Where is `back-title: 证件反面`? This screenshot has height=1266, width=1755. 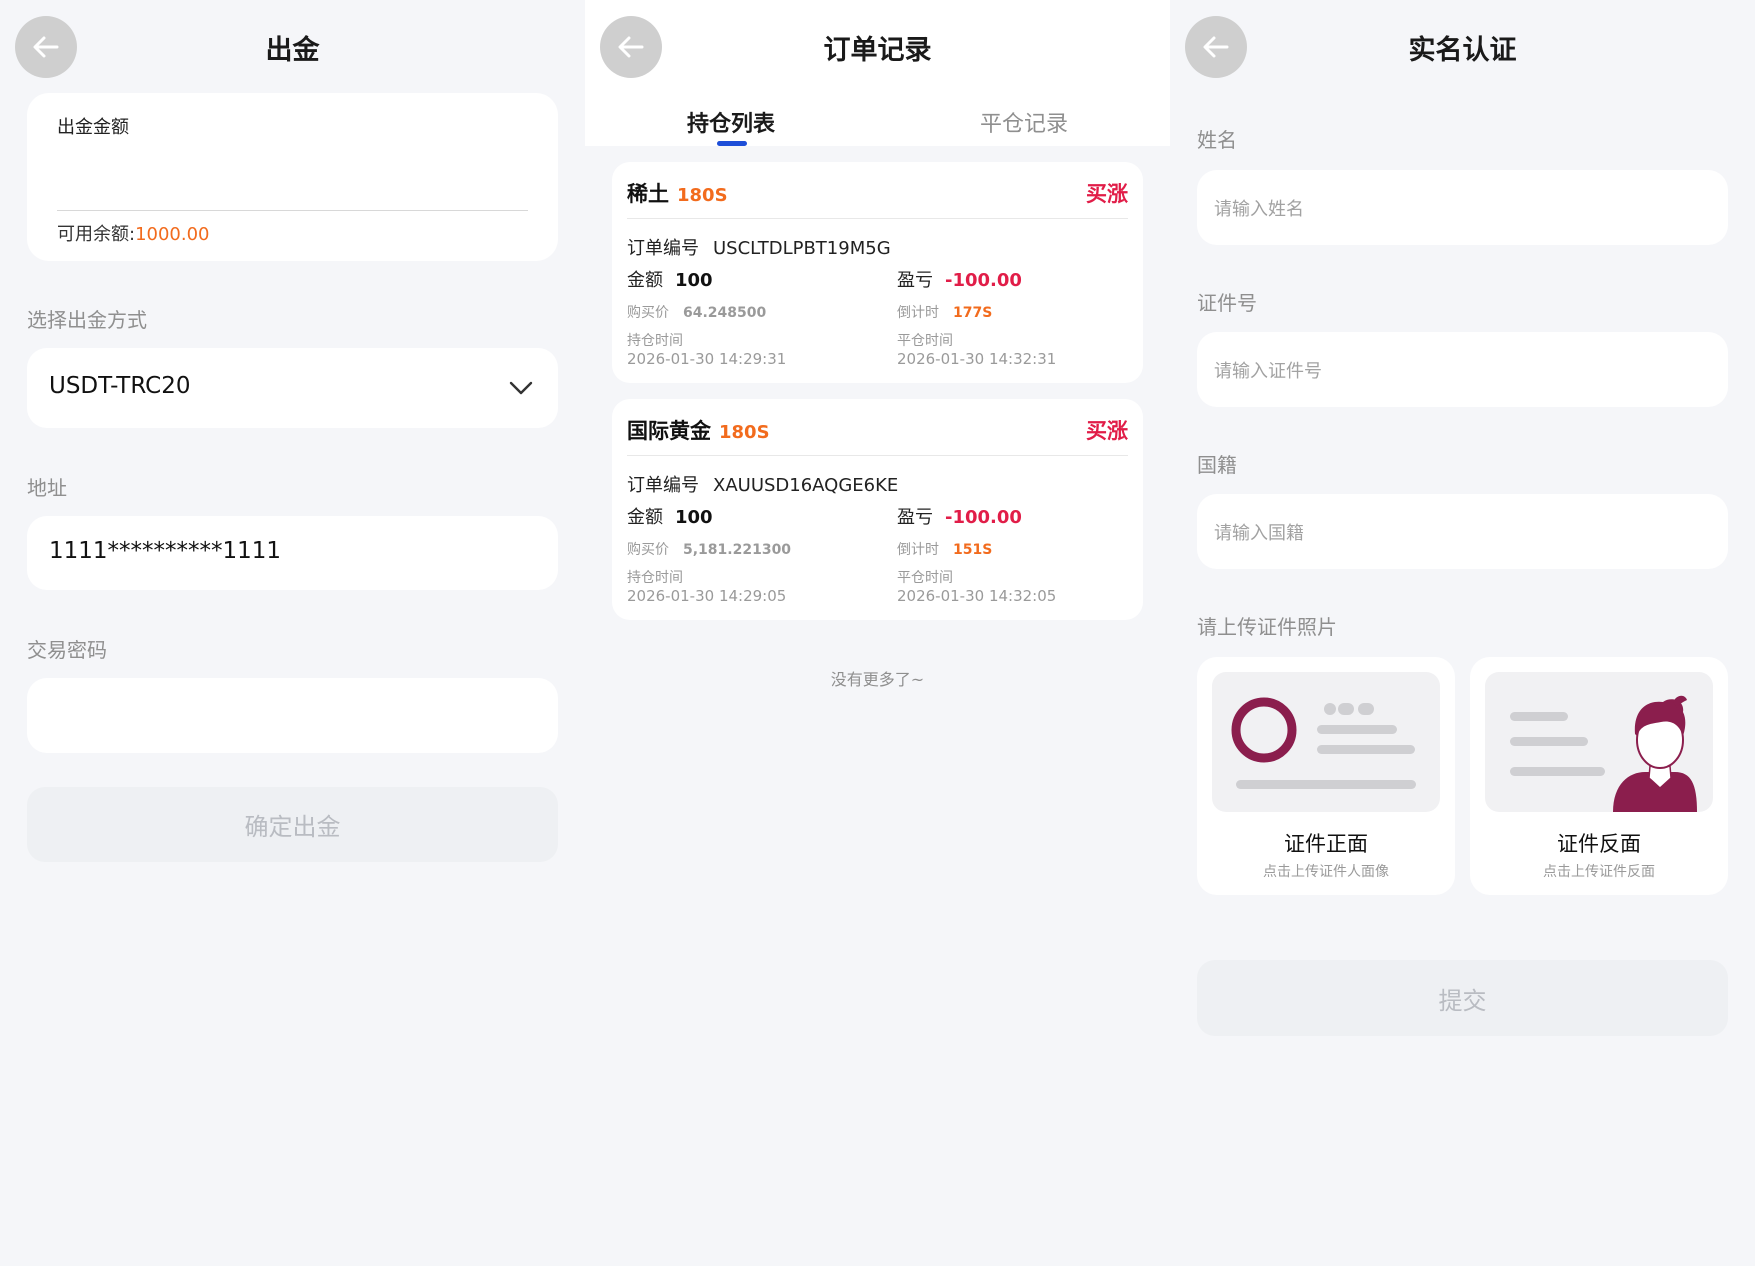 back-title: 证件反面 is located at coordinates (1599, 844).